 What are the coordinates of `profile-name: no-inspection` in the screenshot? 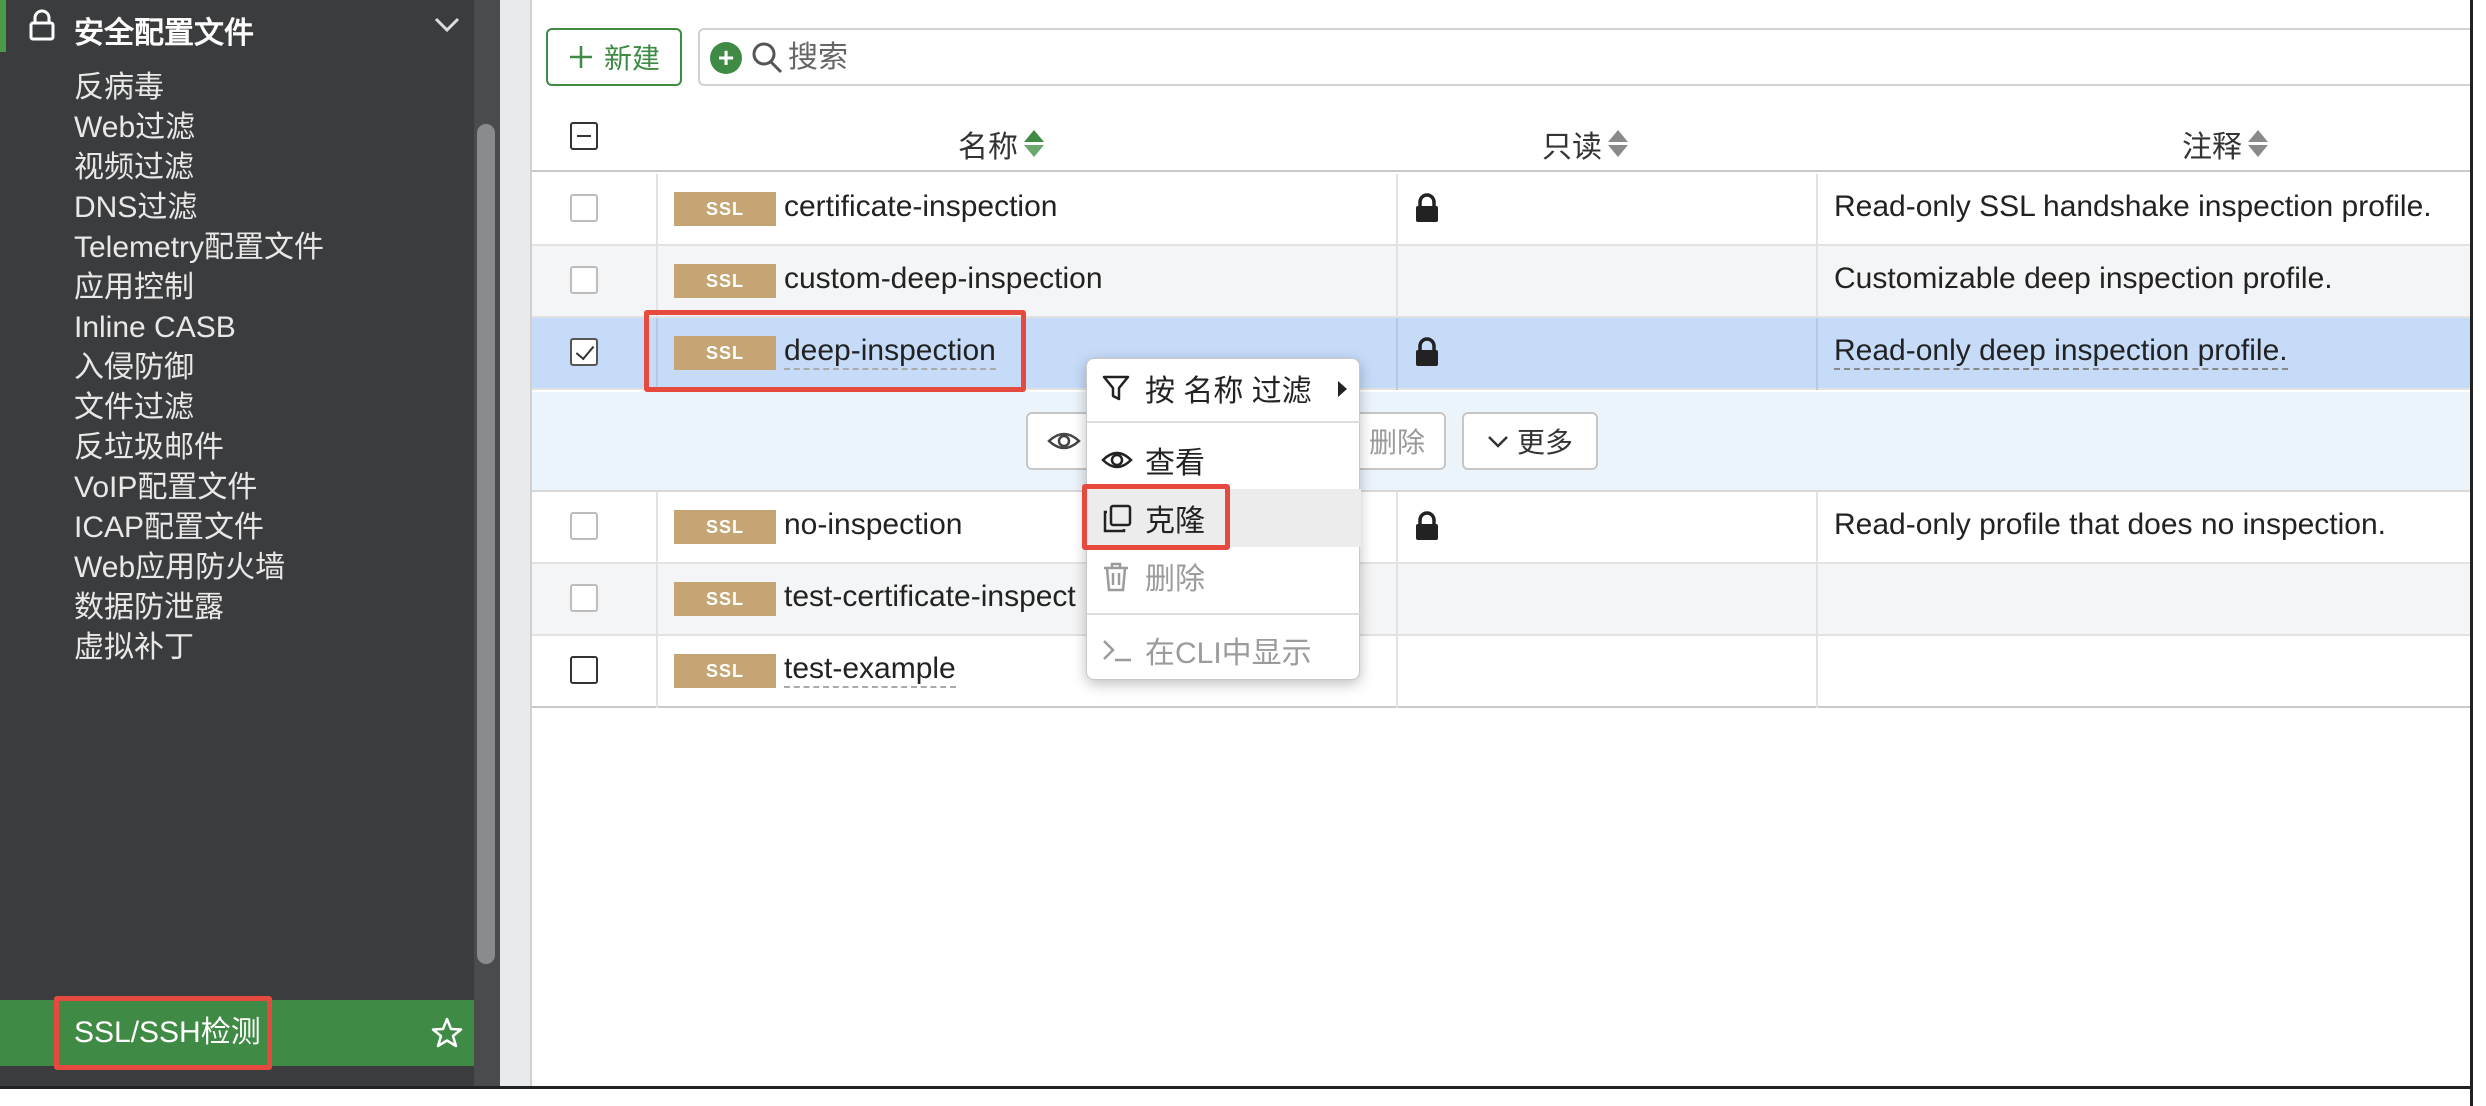 It's located at (873, 525).